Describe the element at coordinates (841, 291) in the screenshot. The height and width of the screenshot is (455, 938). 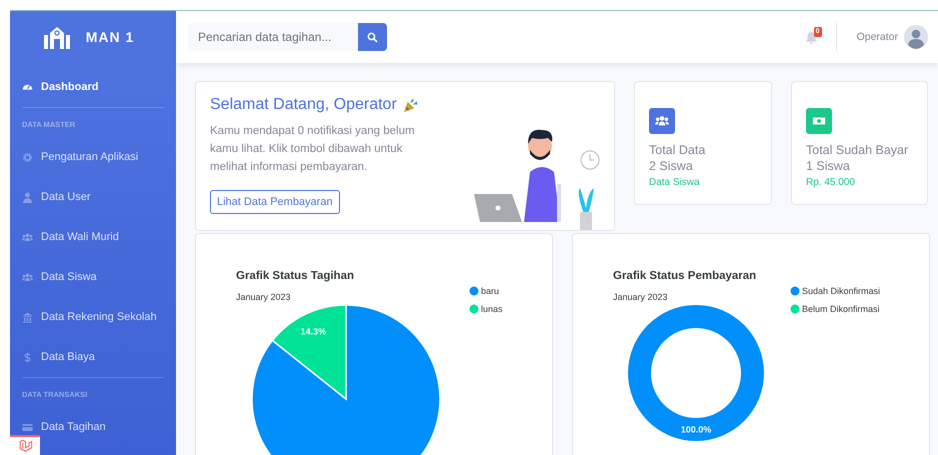
I see `legend-label: Sudah Dikonfirmasi` at that location.